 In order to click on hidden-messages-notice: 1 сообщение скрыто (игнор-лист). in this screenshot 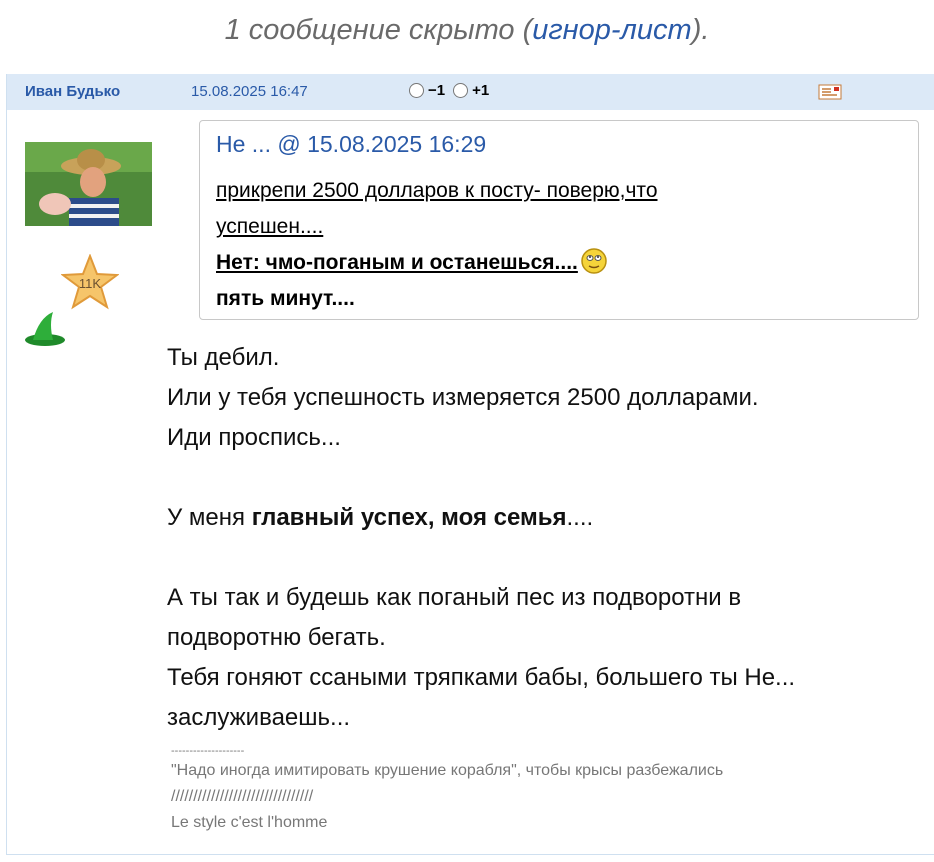, I will do `click(467, 30)`.